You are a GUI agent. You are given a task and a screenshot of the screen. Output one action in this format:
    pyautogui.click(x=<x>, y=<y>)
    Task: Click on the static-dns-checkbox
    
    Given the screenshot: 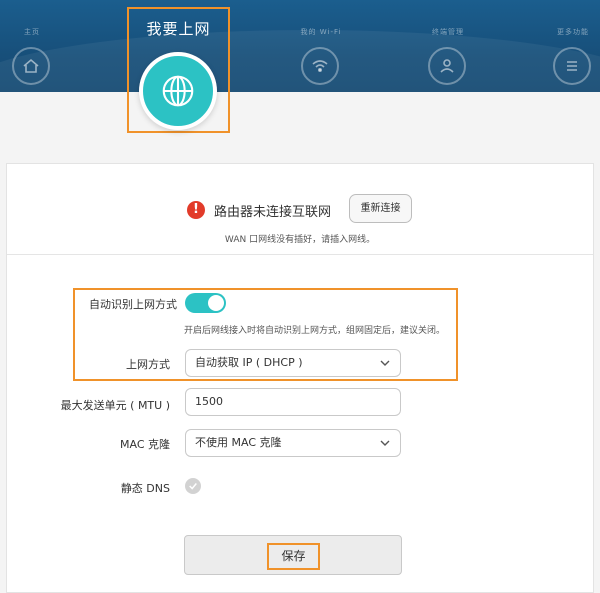 What is the action you would take?
    pyautogui.click(x=193, y=486)
    